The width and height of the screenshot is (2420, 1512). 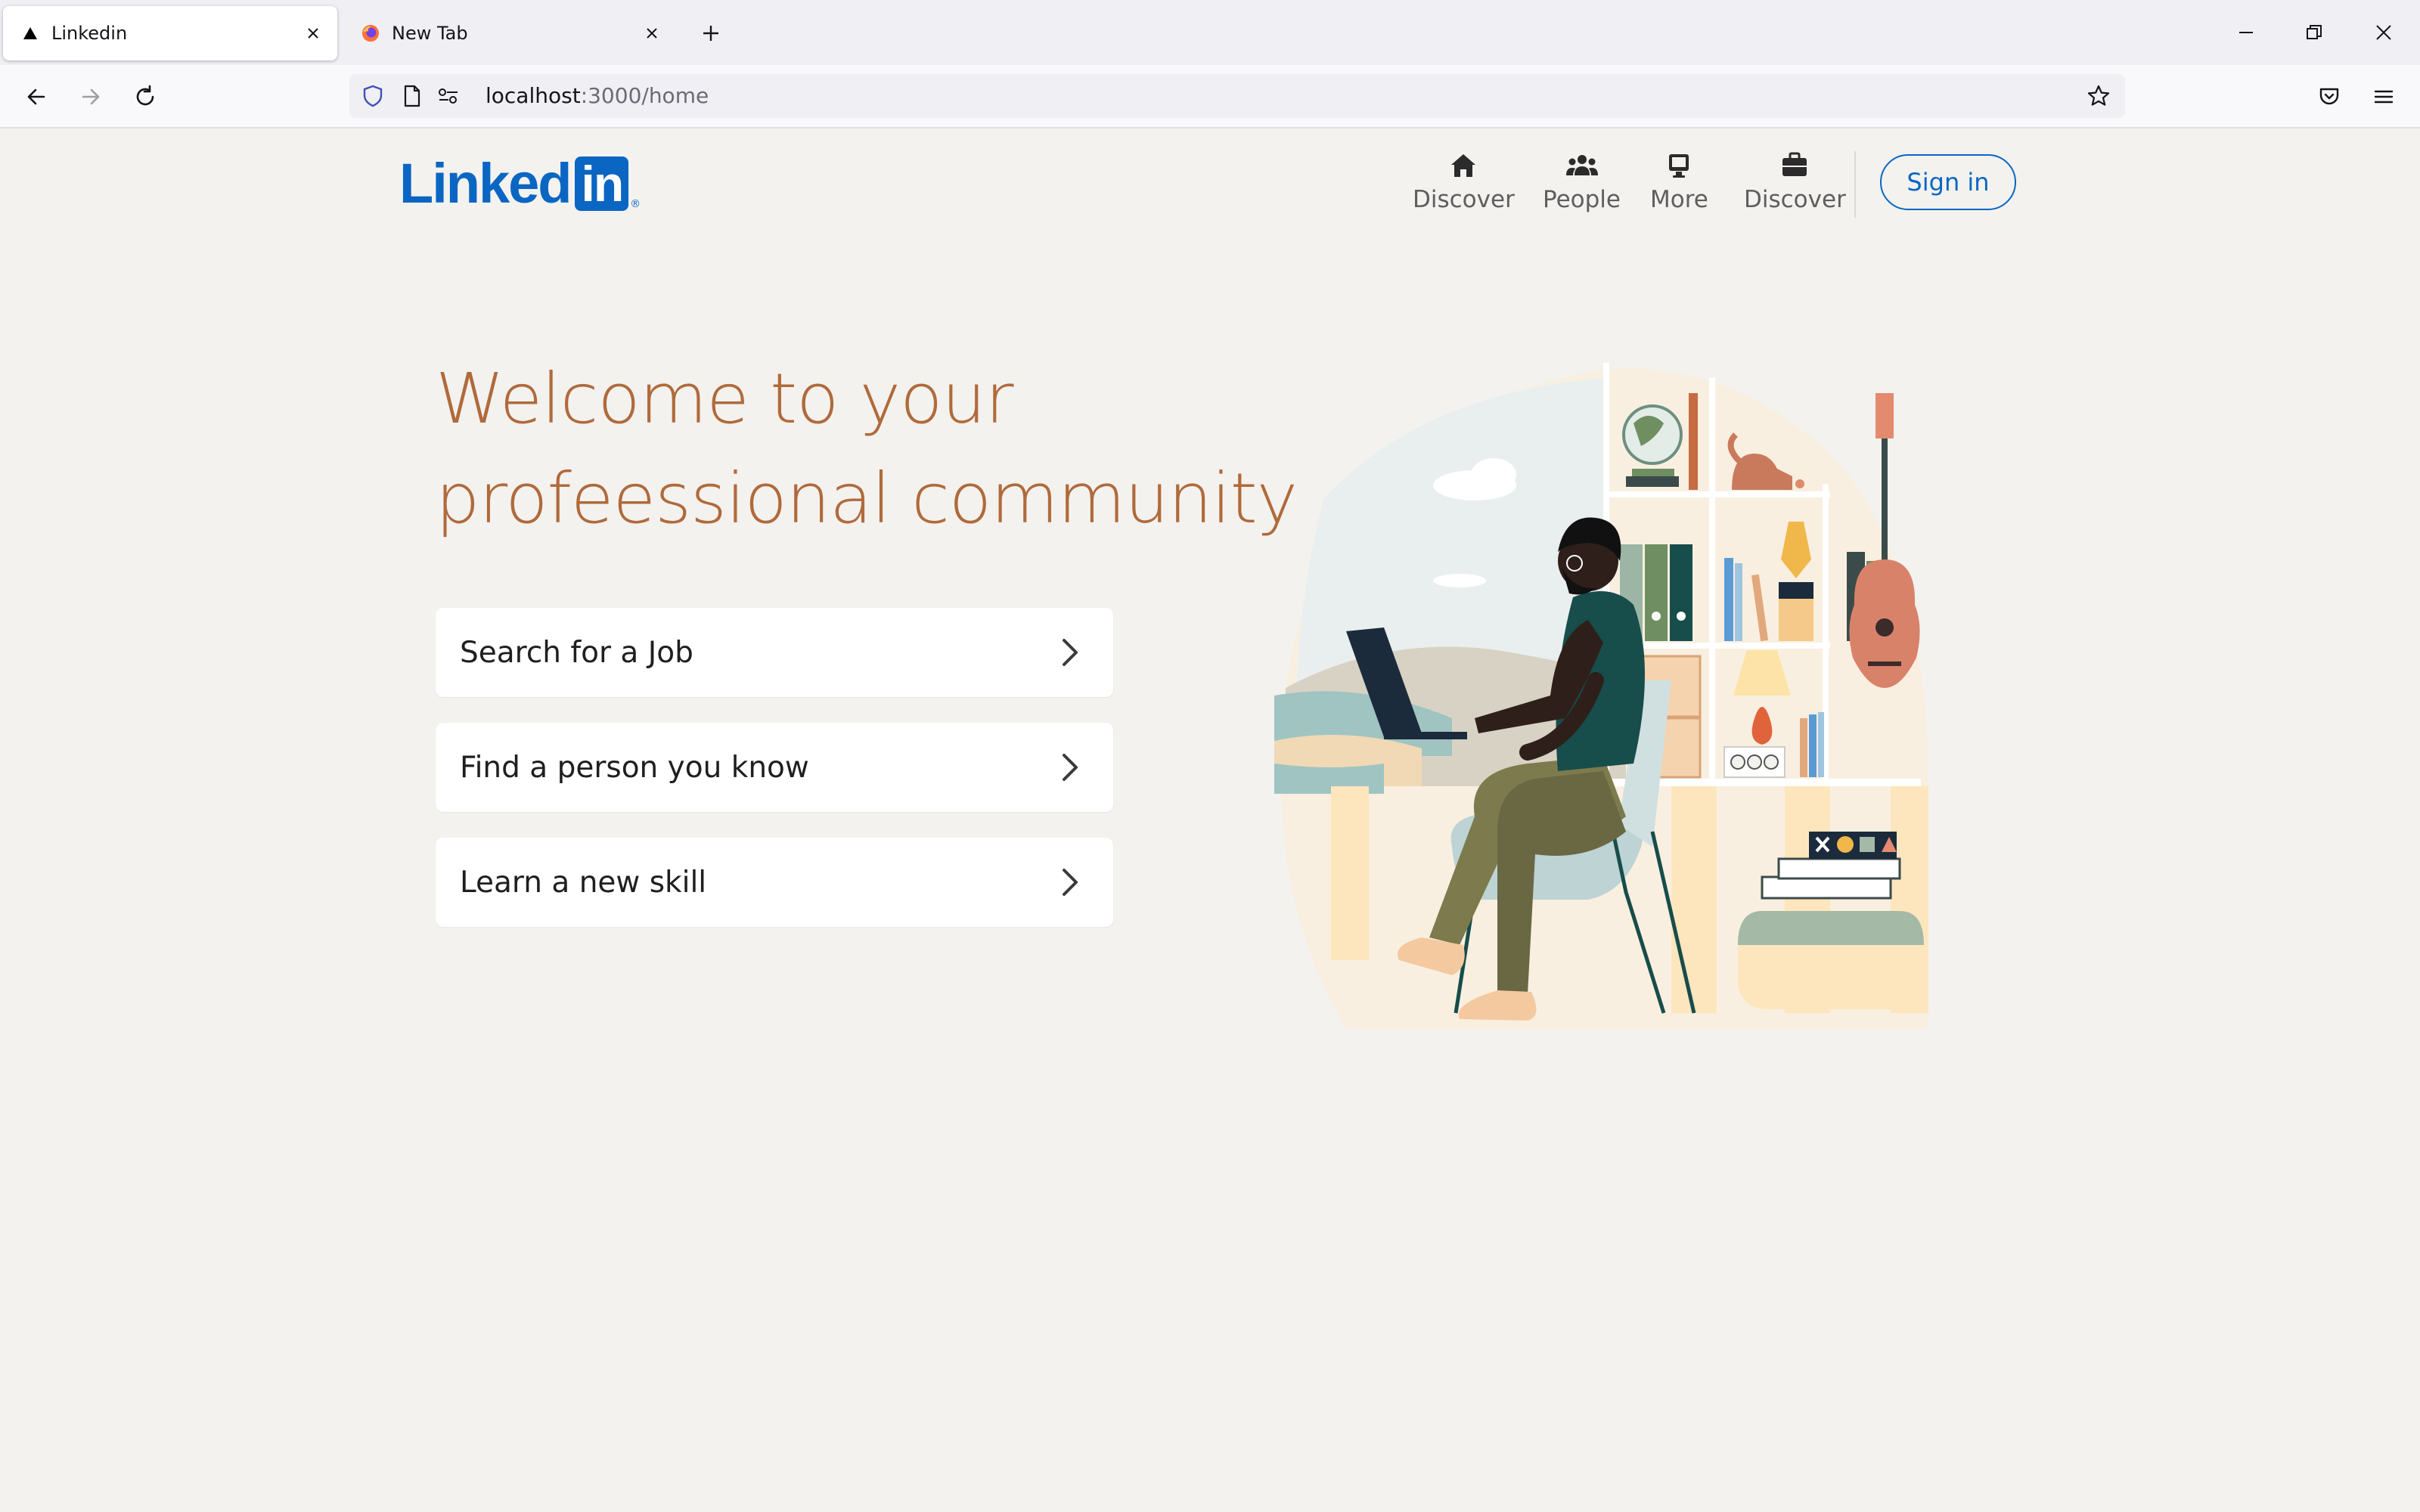 What do you see at coordinates (634, 767) in the screenshot?
I see `option-label: Find a person you know` at bounding box center [634, 767].